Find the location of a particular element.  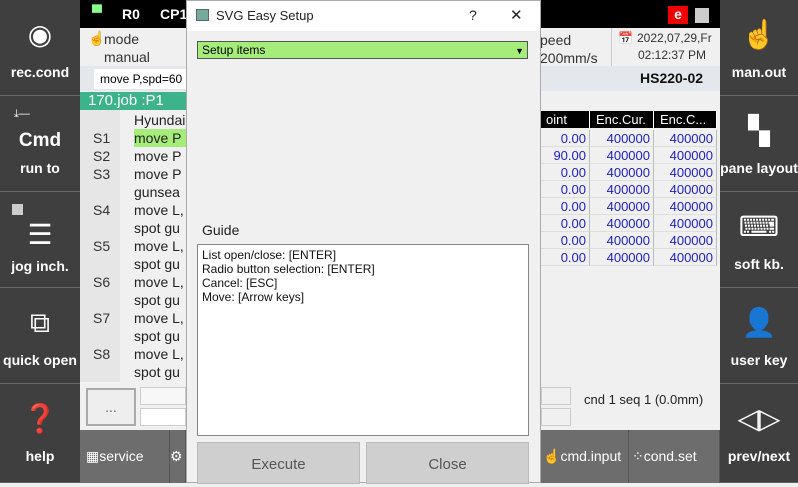

command-field: move P,spd=60 is located at coordinates (140, 79).